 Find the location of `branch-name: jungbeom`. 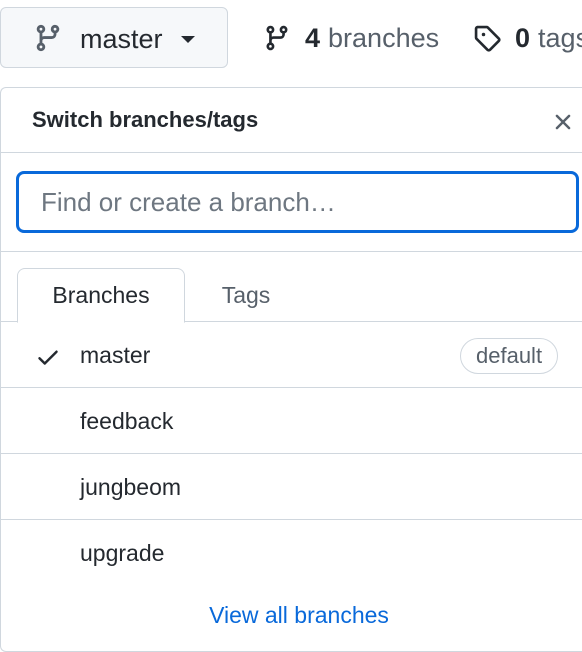

branch-name: jungbeom is located at coordinates (131, 487).